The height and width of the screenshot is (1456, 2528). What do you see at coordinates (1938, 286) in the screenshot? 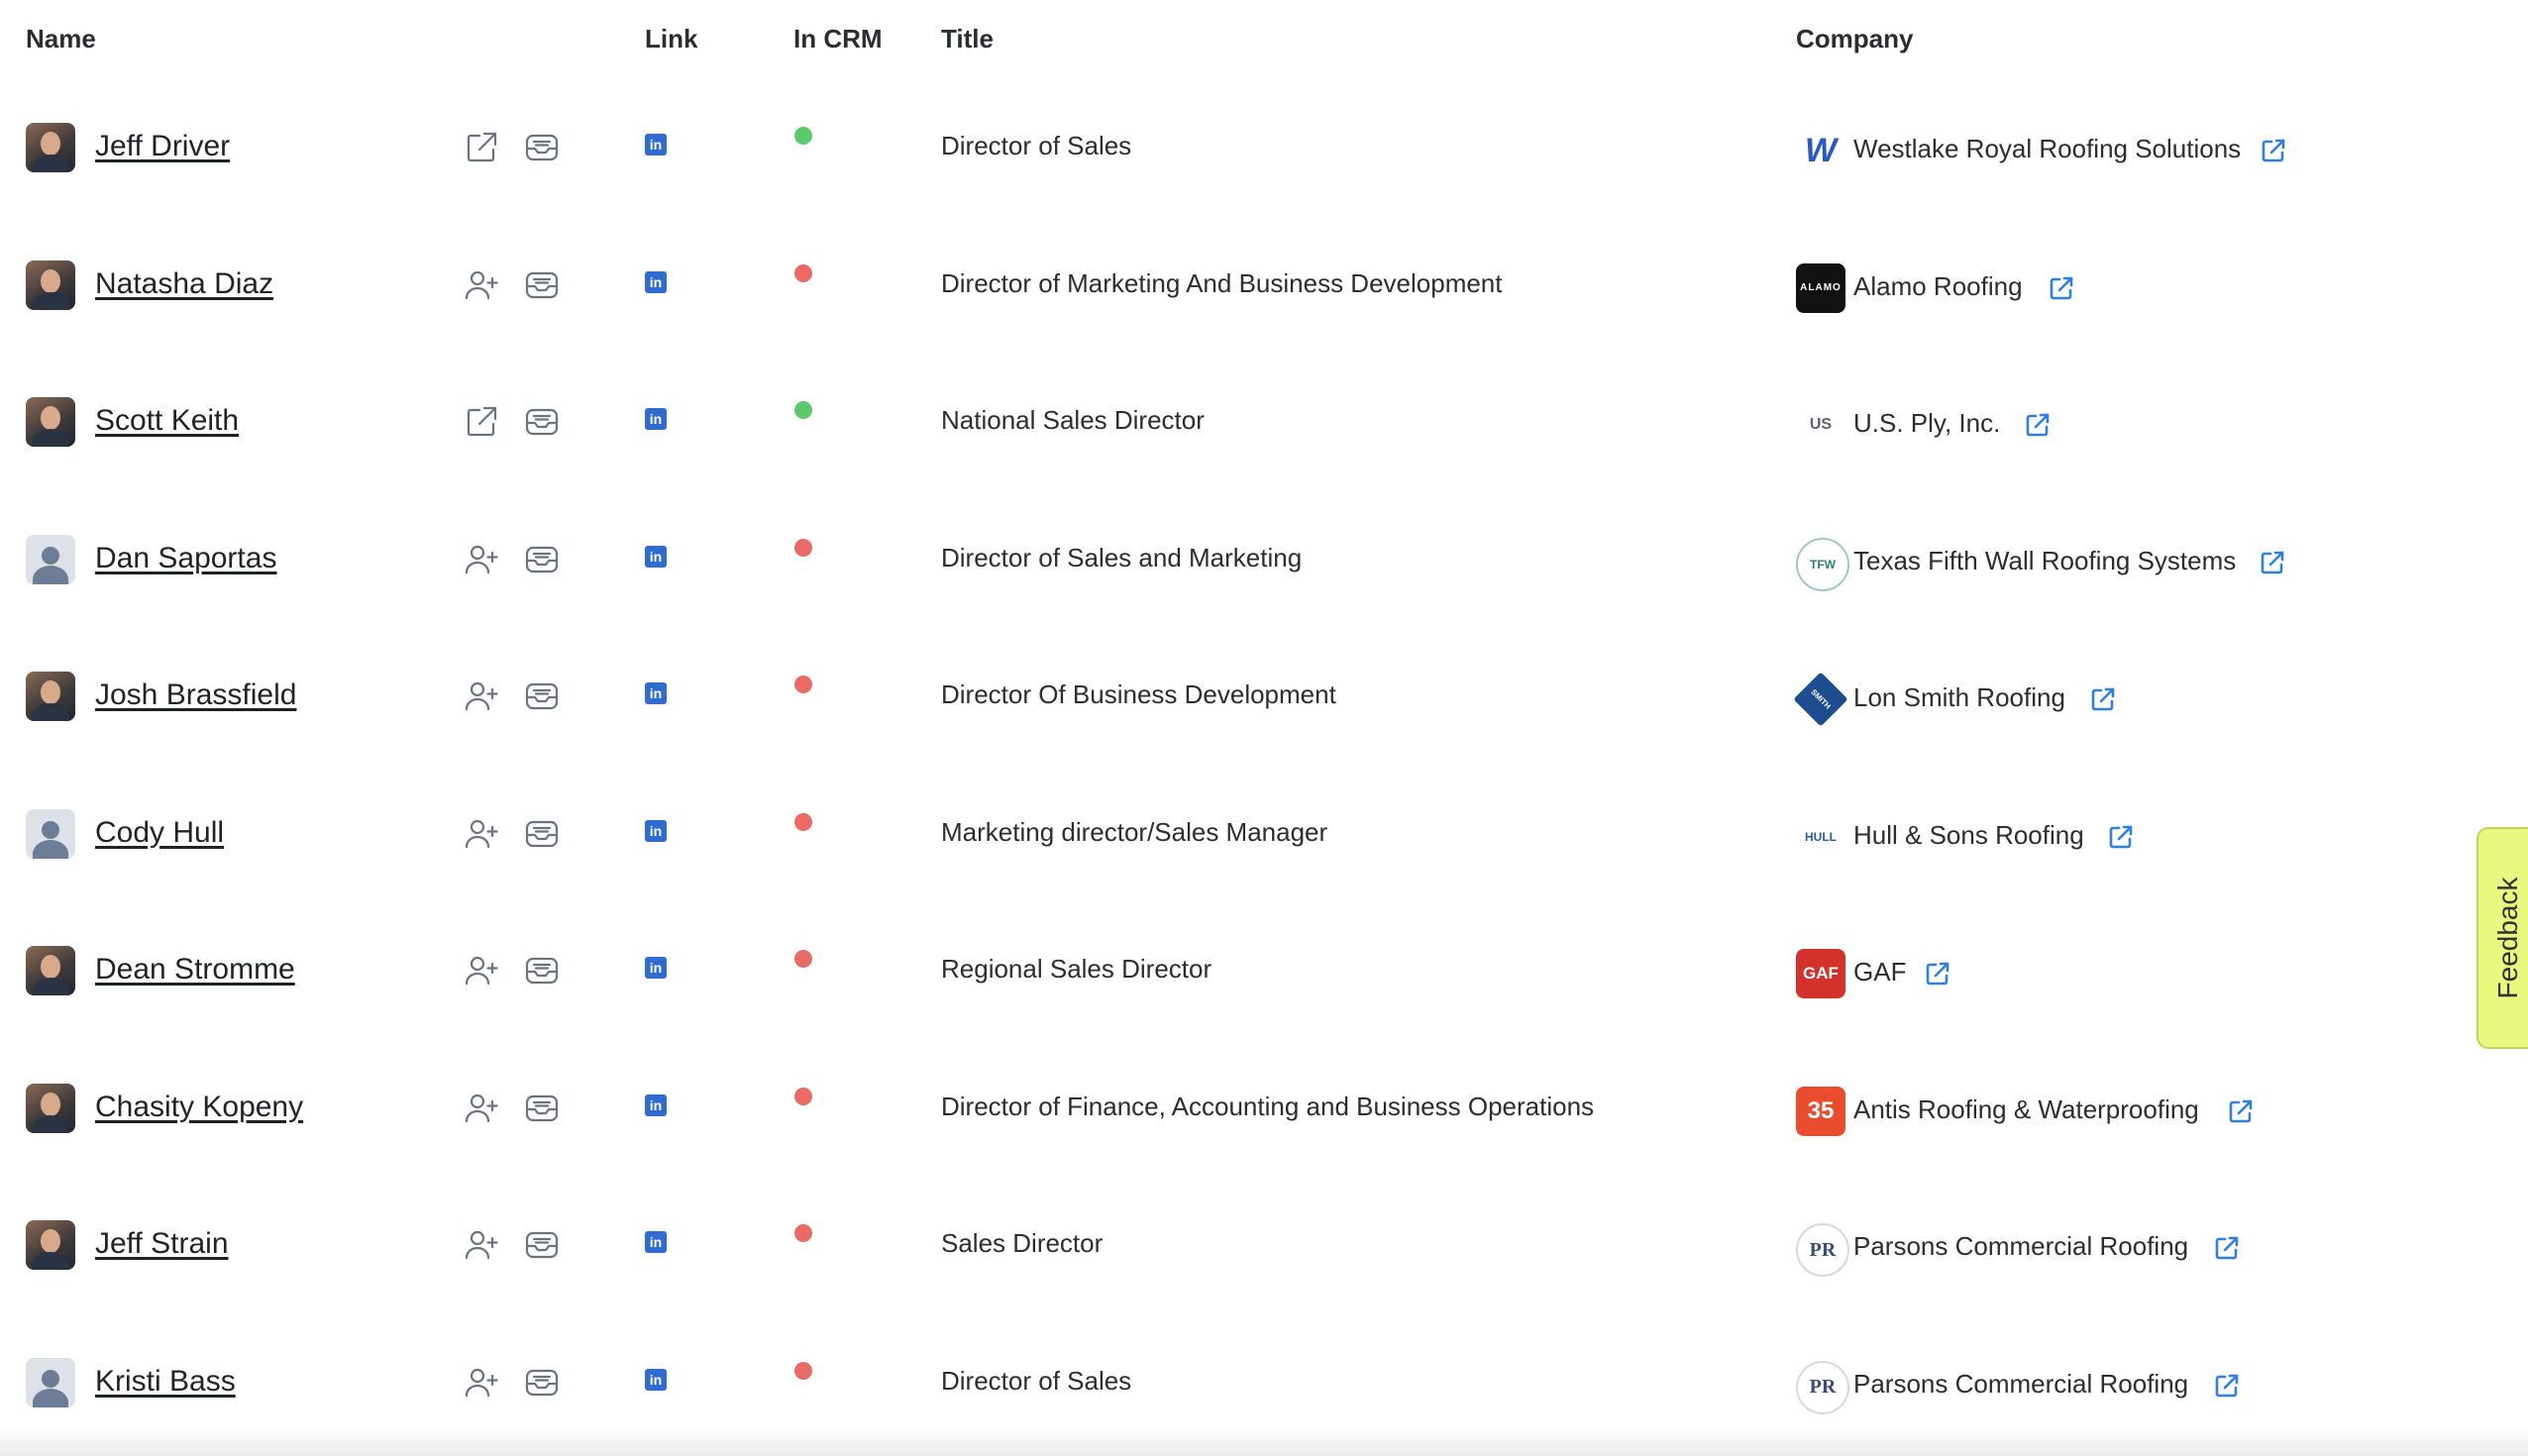
I see `company-name: Alamo Roofing` at bounding box center [1938, 286].